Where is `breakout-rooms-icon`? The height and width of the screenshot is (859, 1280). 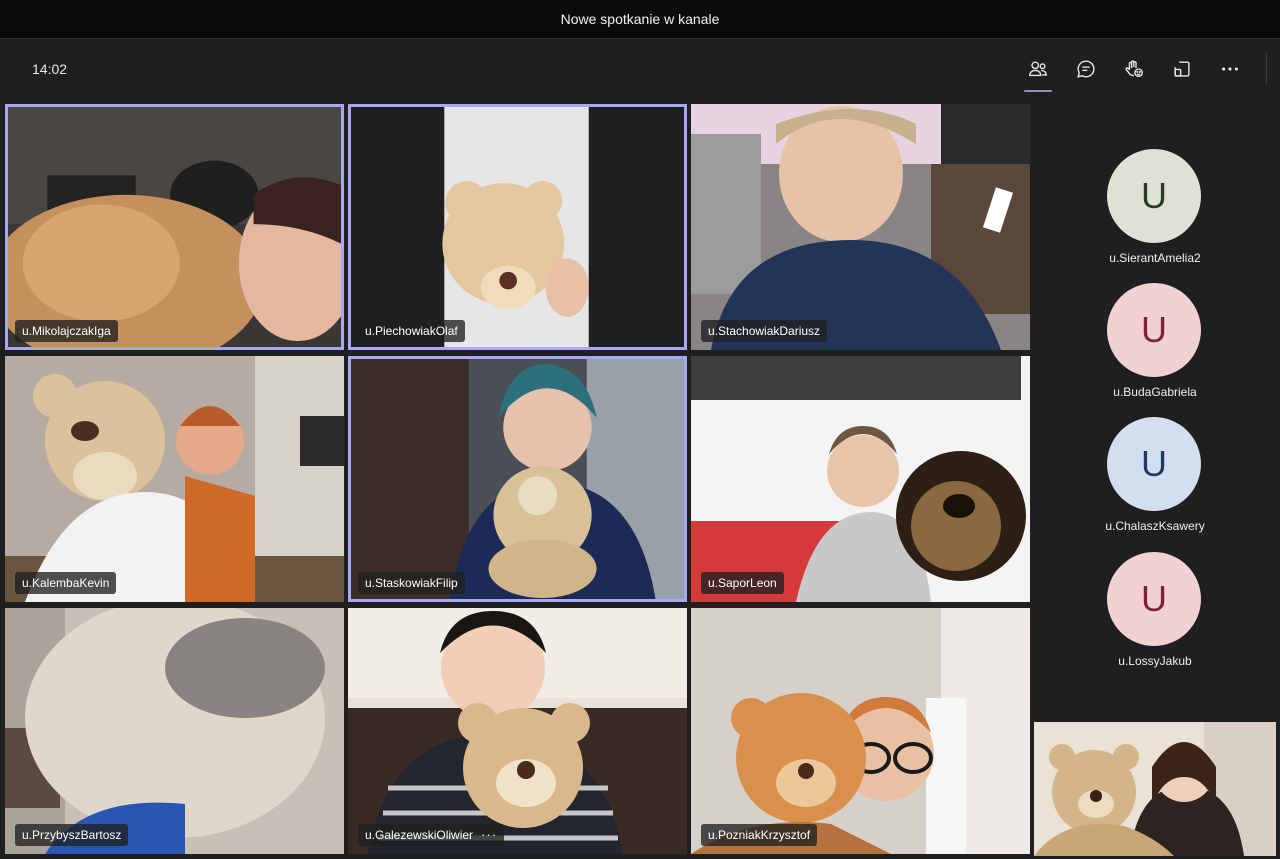 breakout-rooms-icon is located at coordinates (1182, 69).